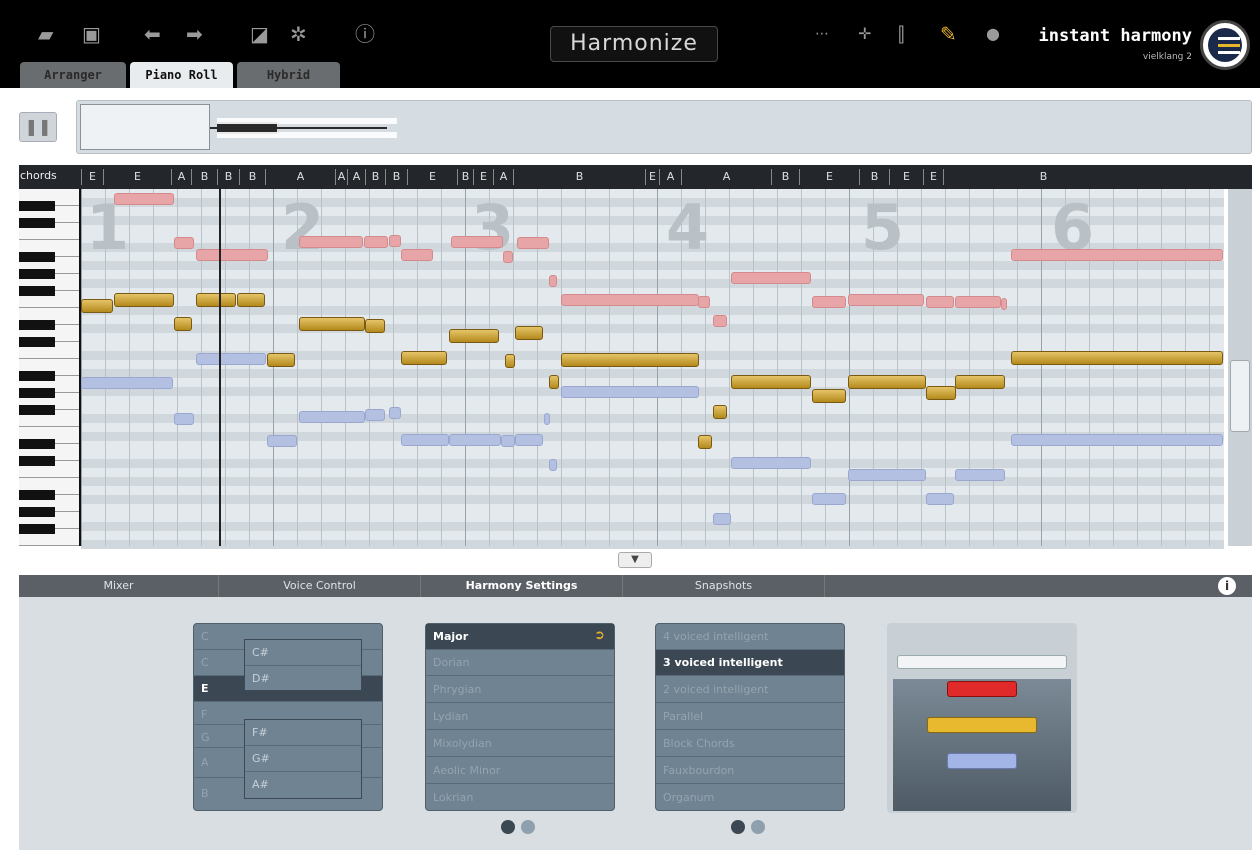  Describe the element at coordinates (181, 75) in the screenshot. I see `tab-piano-roll: Piano Roll` at that location.